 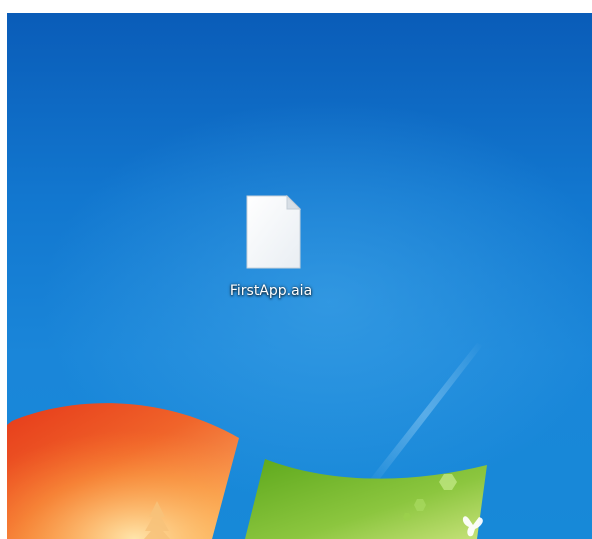 What do you see at coordinates (271, 291) in the screenshot?
I see `file-name-label: FirstApp.aia` at bounding box center [271, 291].